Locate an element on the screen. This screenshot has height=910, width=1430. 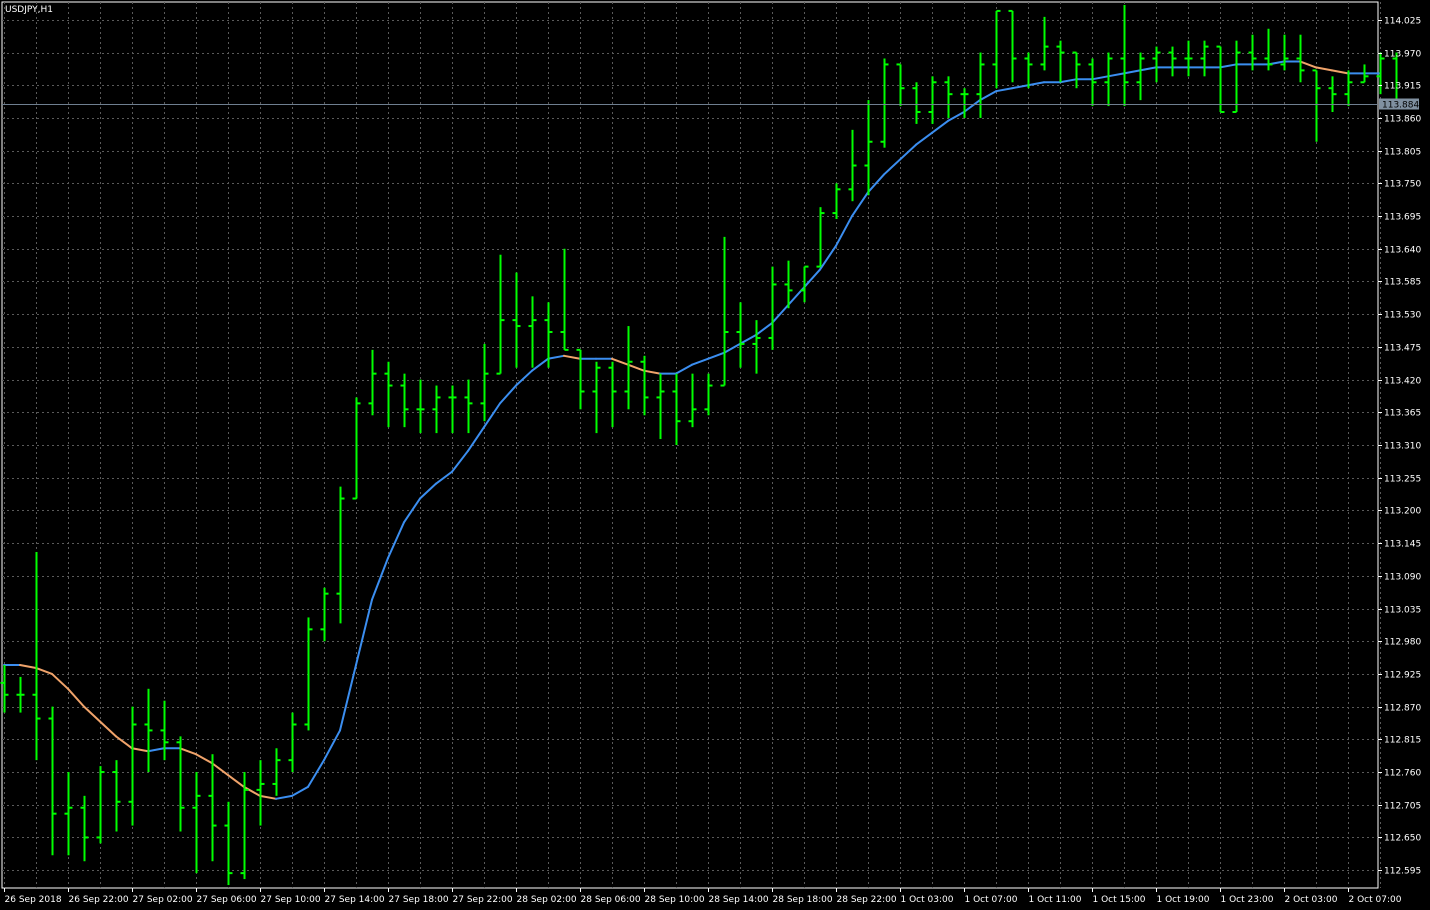
x-tick-label: 28 Sep 14:00 is located at coordinates (739, 900).